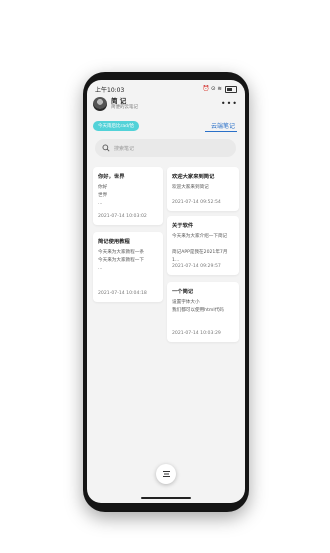  What do you see at coordinates (183, 226) in the screenshot?
I see `note-title: 关于软件` at bounding box center [183, 226].